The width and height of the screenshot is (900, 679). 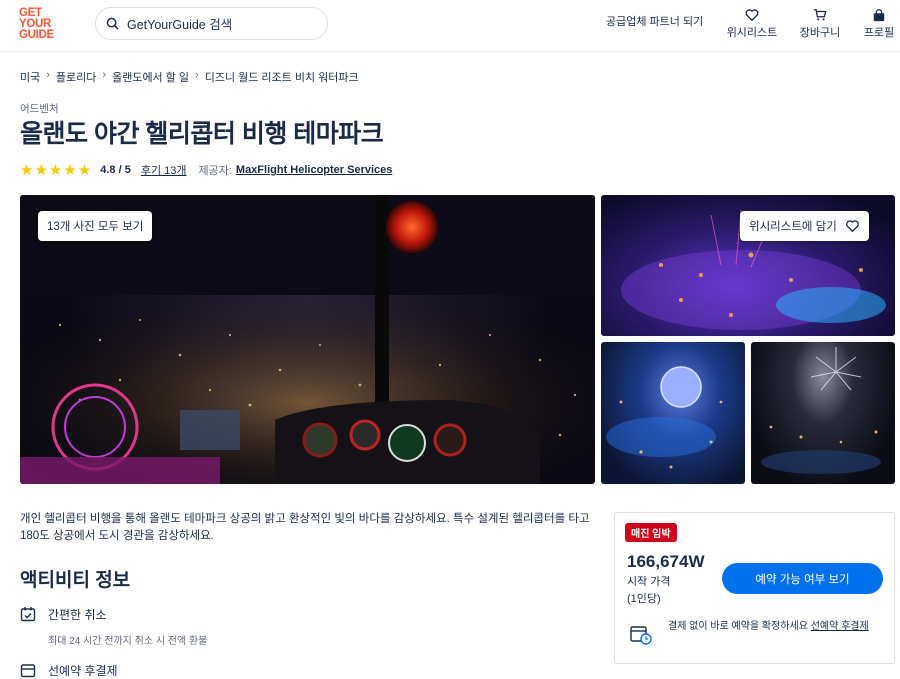 I want to click on star-rating-icons: ★★★★★, so click(x=56, y=170).